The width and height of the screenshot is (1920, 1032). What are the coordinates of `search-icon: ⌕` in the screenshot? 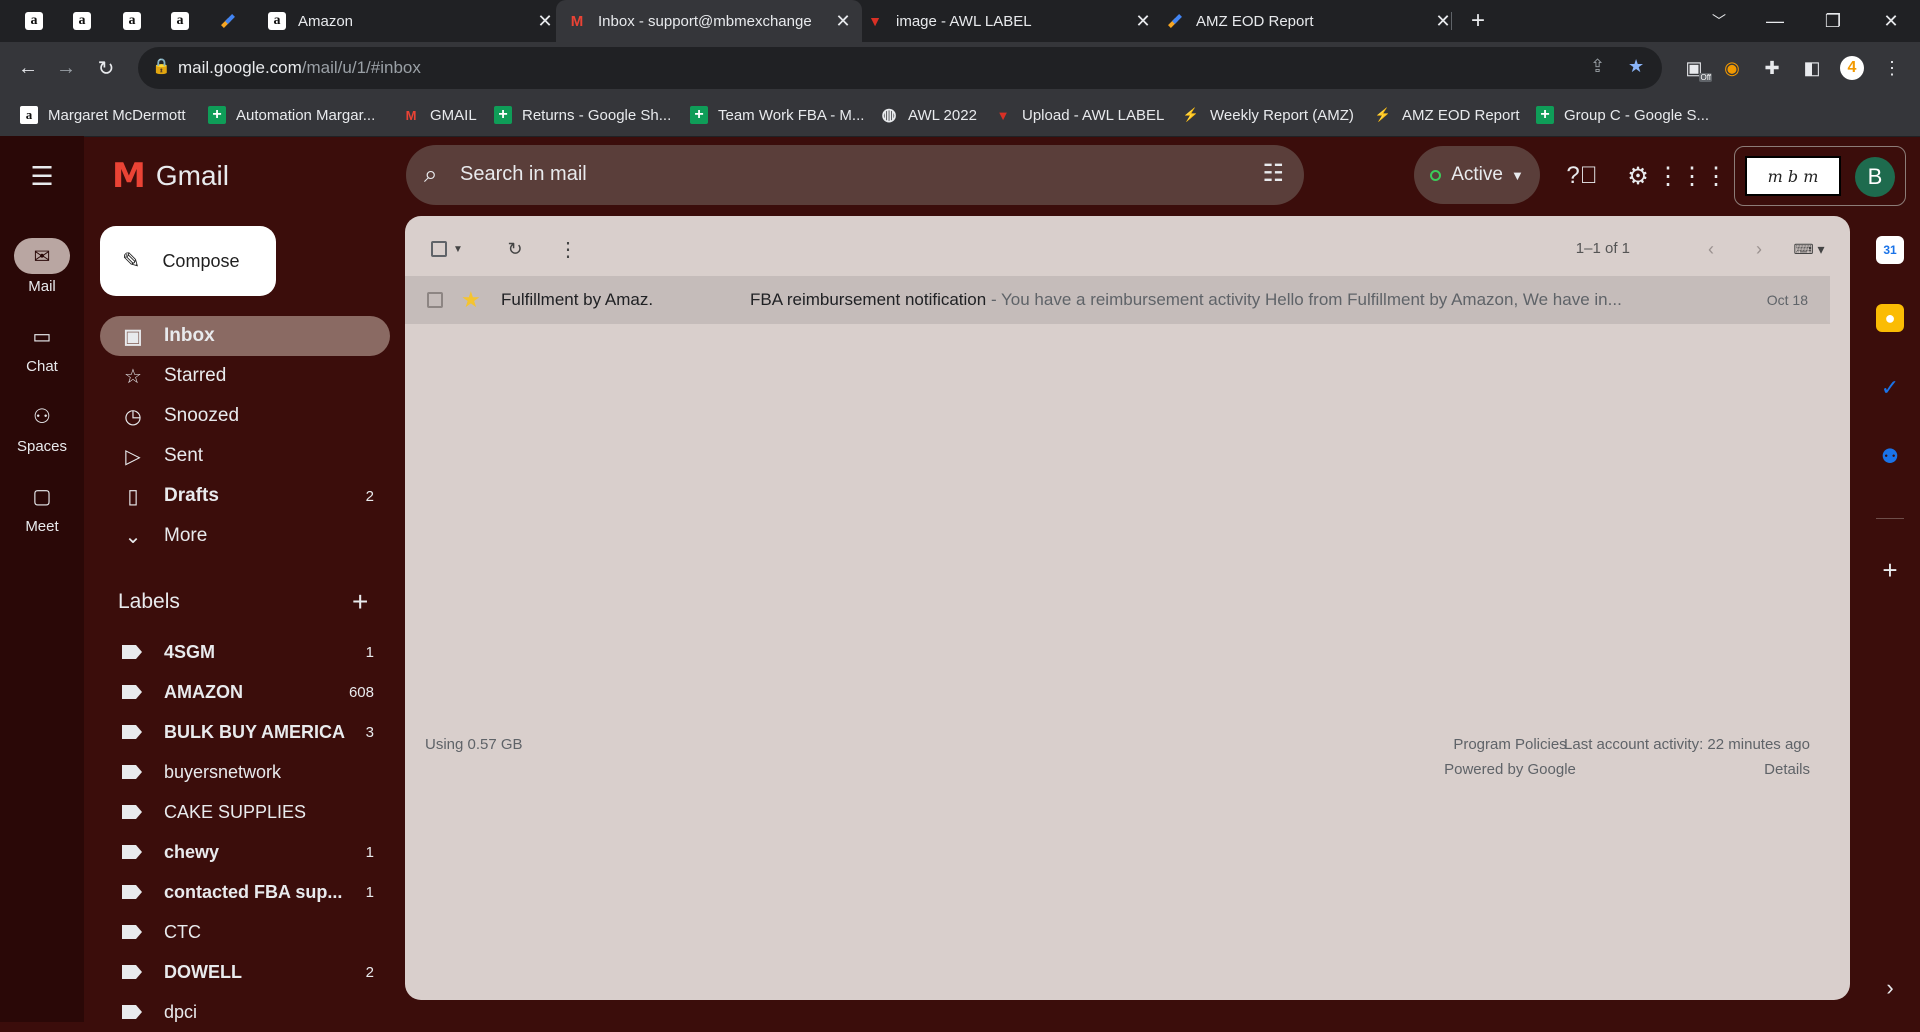 It's located at (430, 175).